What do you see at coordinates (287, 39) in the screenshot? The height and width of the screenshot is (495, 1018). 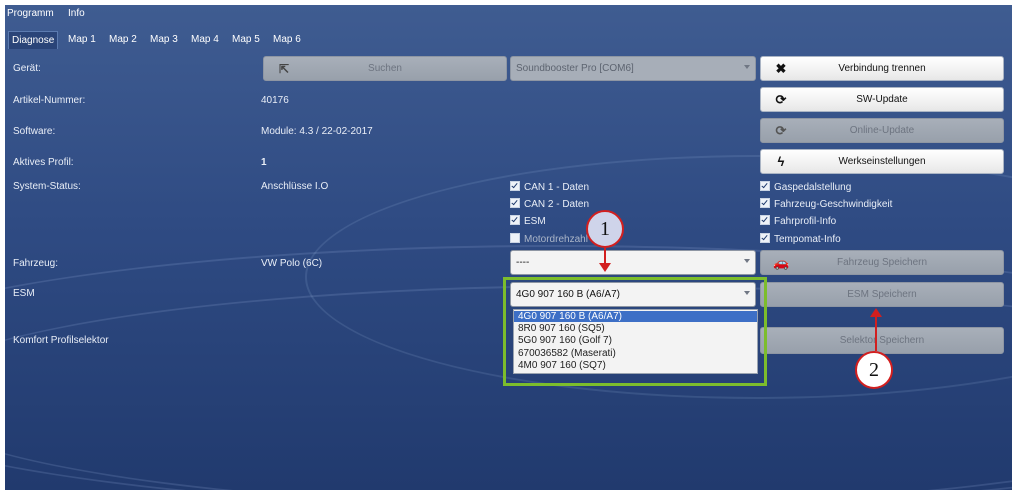 I see `tab-map-6: Map 6` at bounding box center [287, 39].